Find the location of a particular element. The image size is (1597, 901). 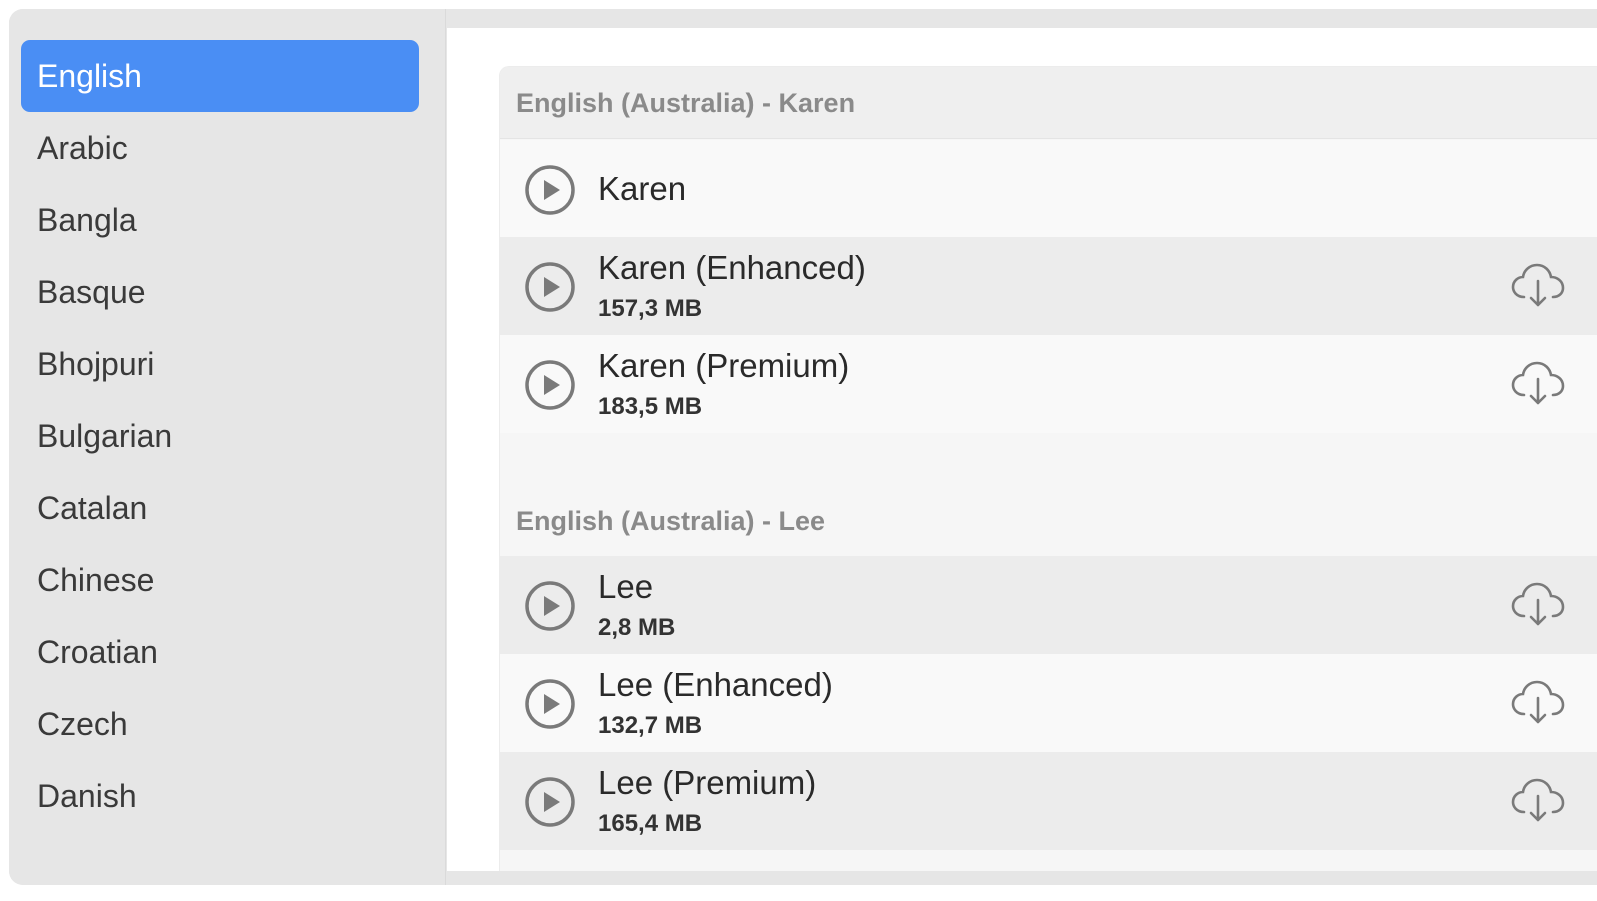

group-header-karen: English (Australia) - Karen is located at coordinates (1048, 103).